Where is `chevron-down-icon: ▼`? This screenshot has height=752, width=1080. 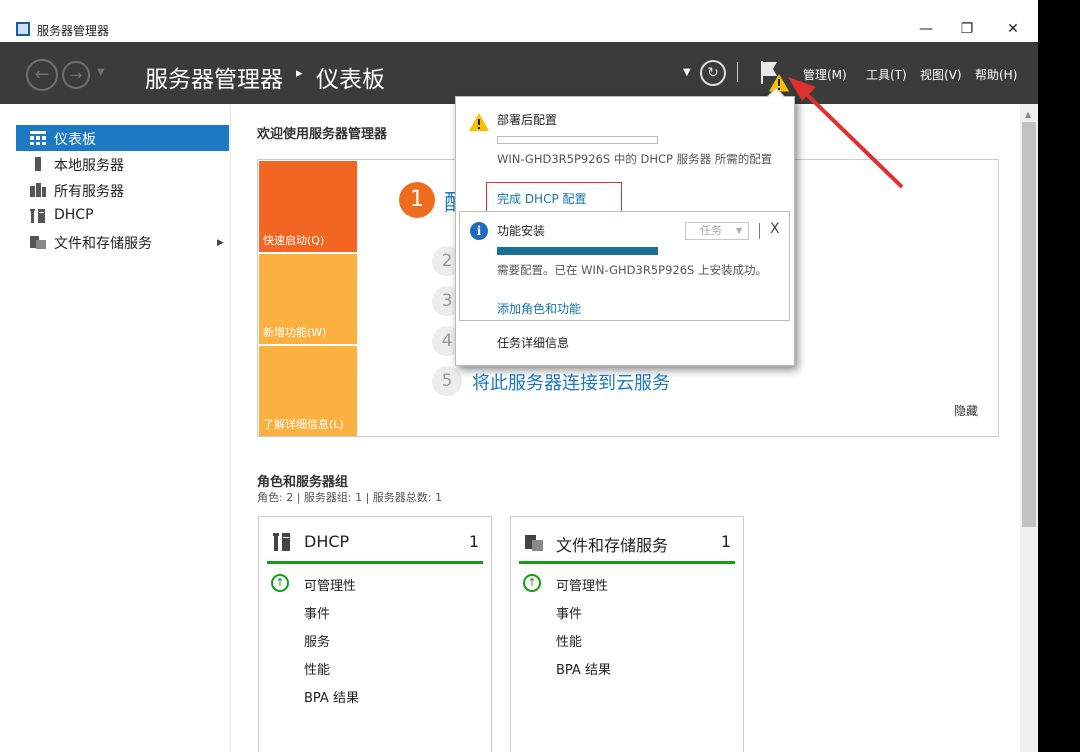
chevron-down-icon: ▼ is located at coordinates (739, 230).